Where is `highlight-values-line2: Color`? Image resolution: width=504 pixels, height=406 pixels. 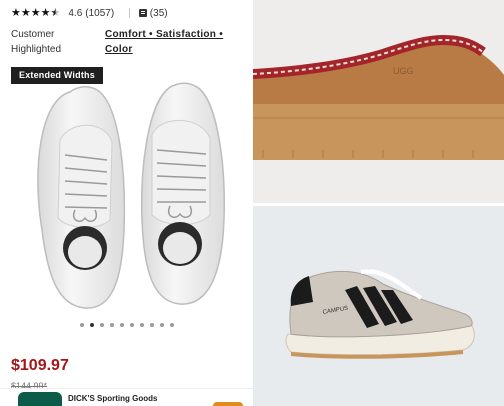
highlight-values-line2: Color is located at coordinates (175, 49).